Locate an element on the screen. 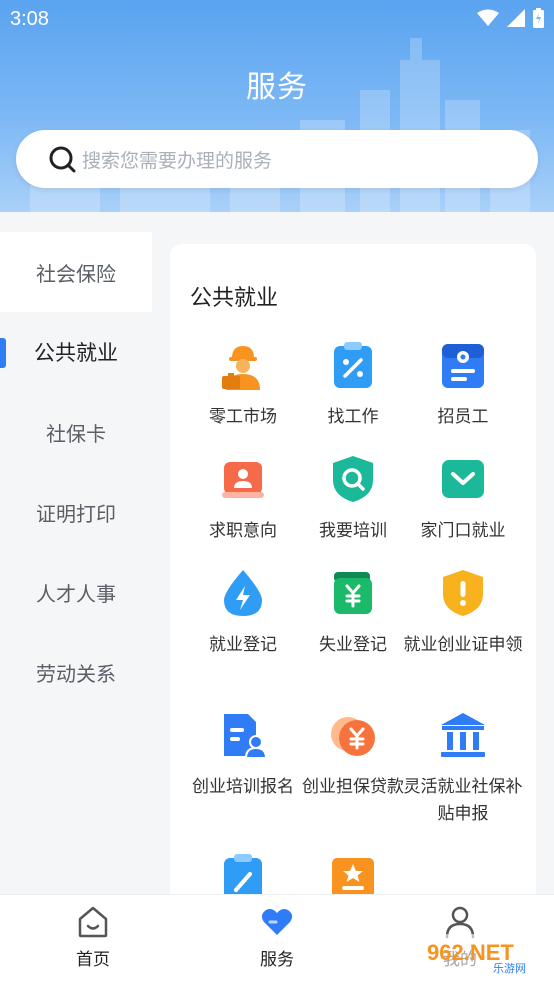  sidebar-item-social-insurance: 社会保险 is located at coordinates (76, 272).